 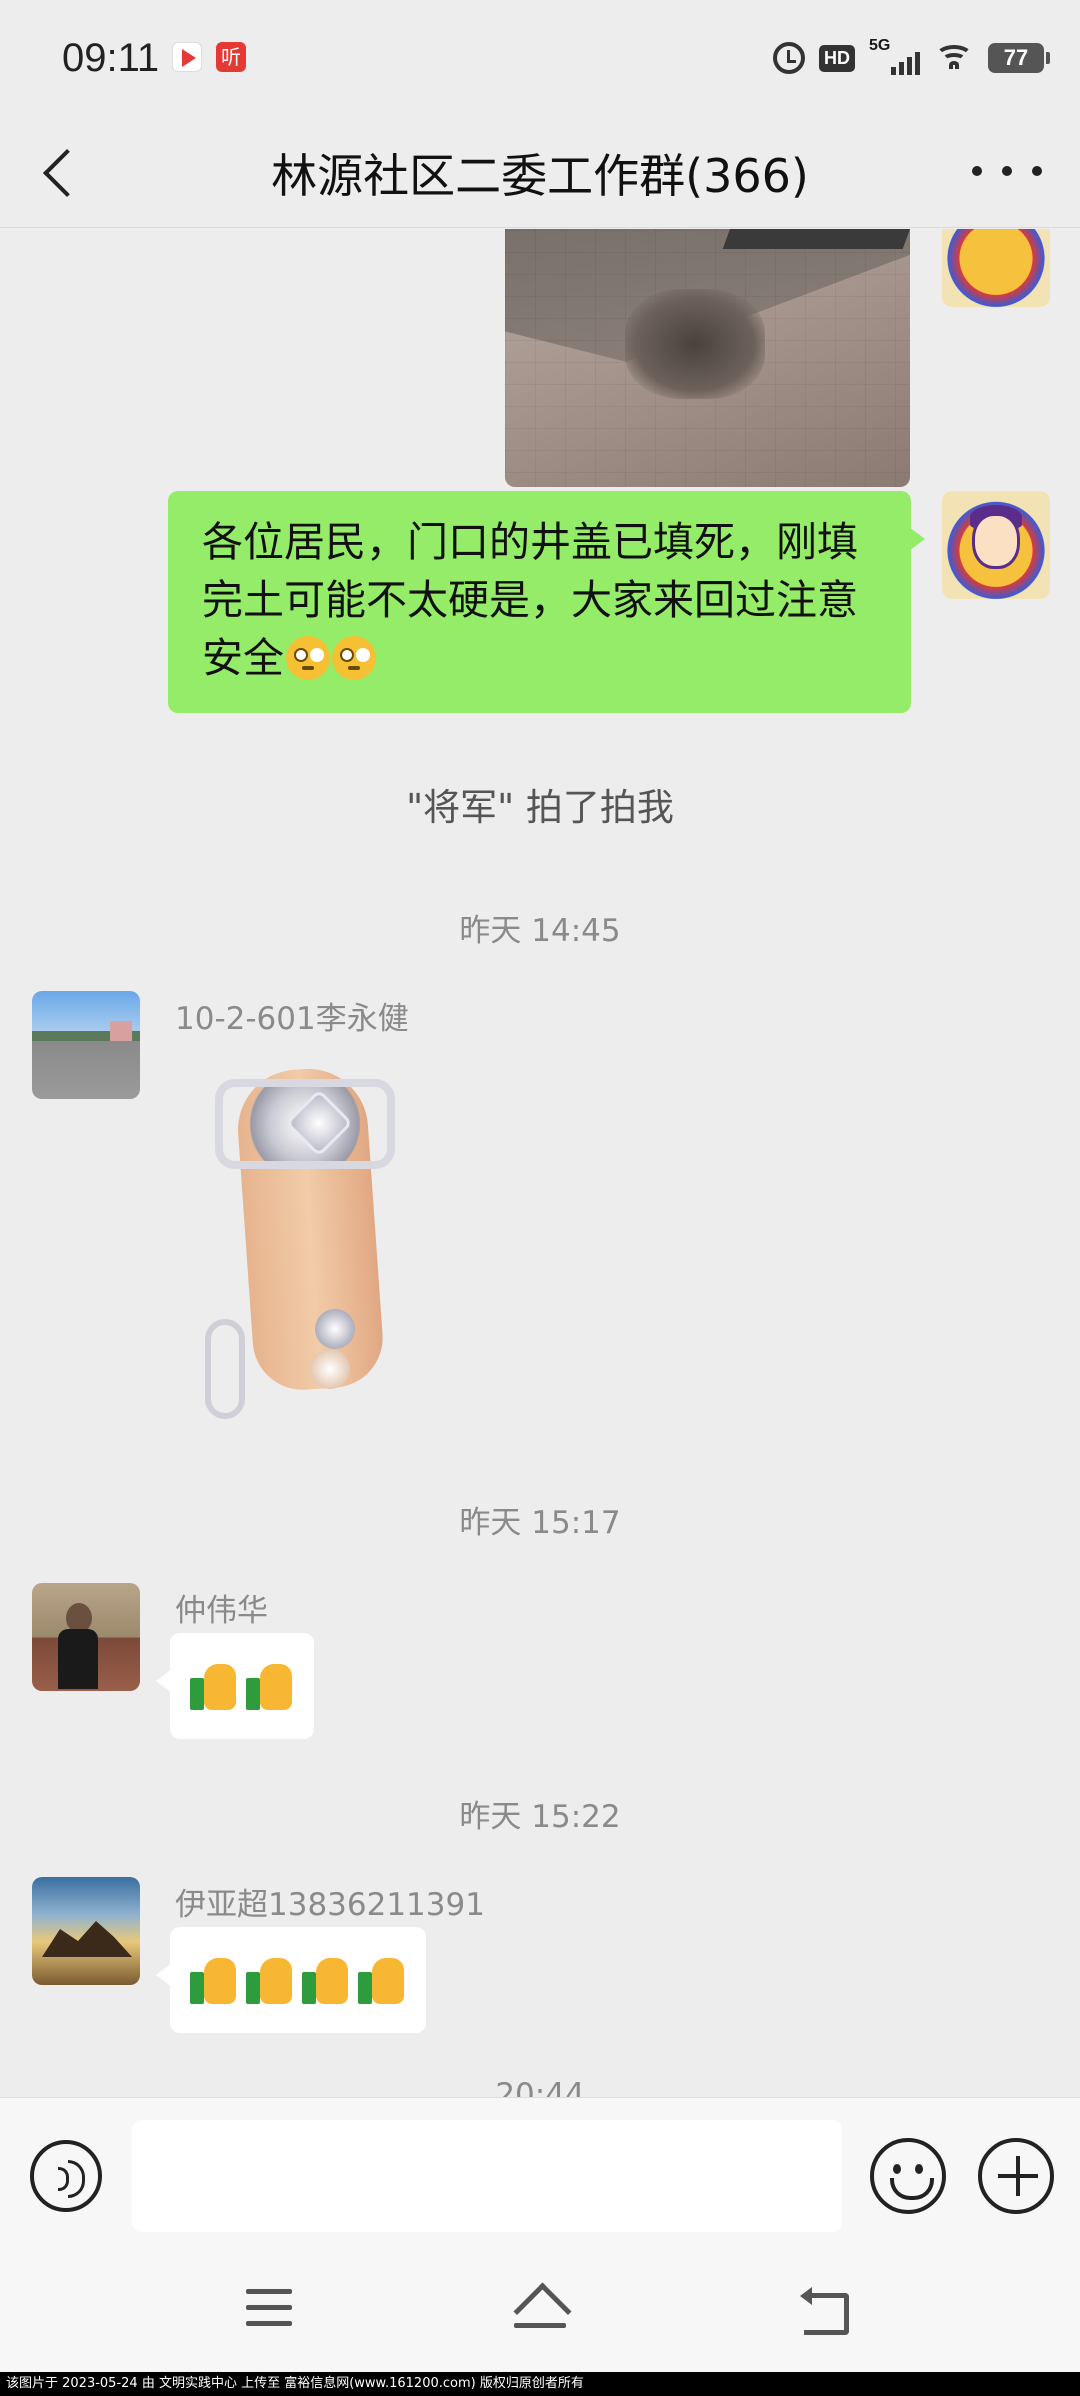 I want to click on more-functions-button, so click(x=1016, y=2176).